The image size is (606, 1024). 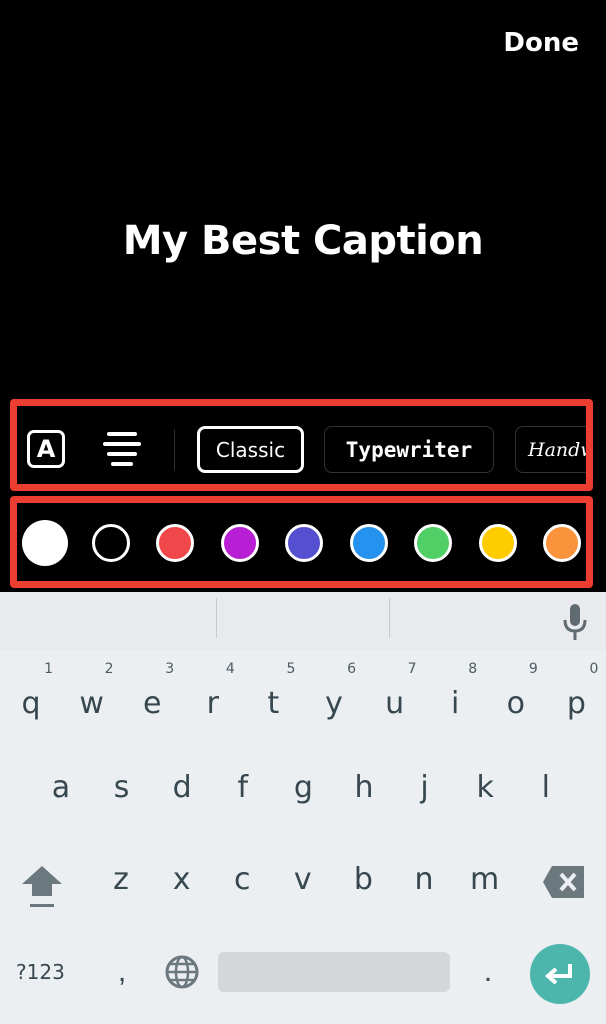 I want to click on key-number-hint: 9, so click(x=533, y=669).